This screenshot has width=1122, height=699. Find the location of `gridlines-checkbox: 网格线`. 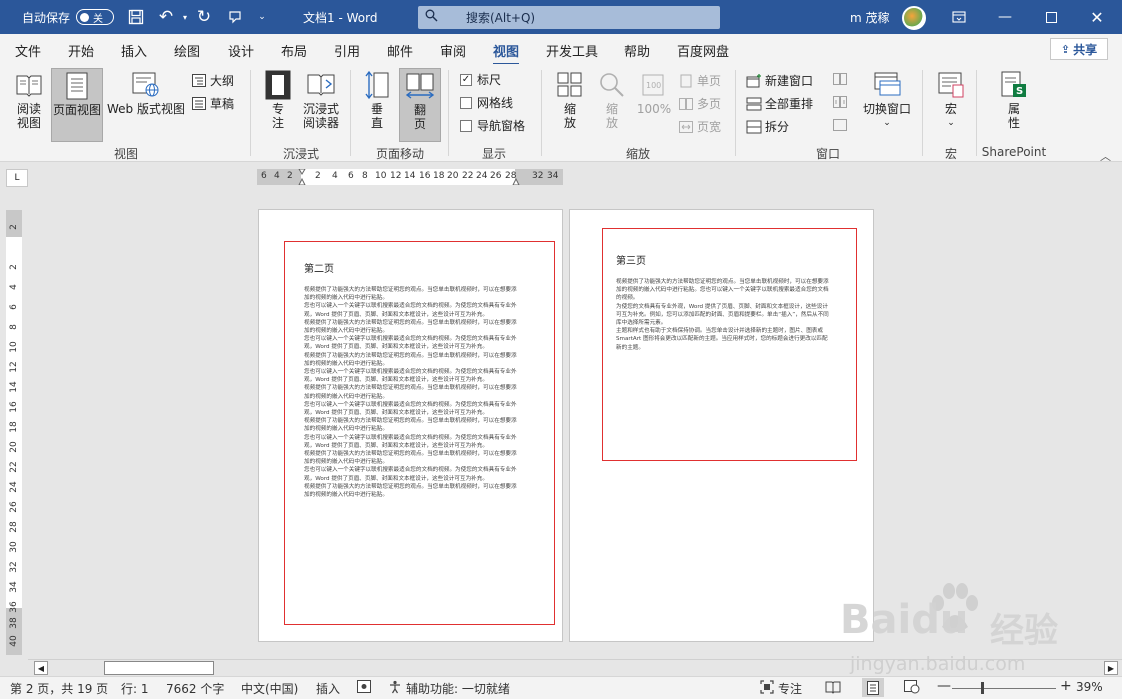

gridlines-checkbox: 网格线 is located at coordinates (486, 102).